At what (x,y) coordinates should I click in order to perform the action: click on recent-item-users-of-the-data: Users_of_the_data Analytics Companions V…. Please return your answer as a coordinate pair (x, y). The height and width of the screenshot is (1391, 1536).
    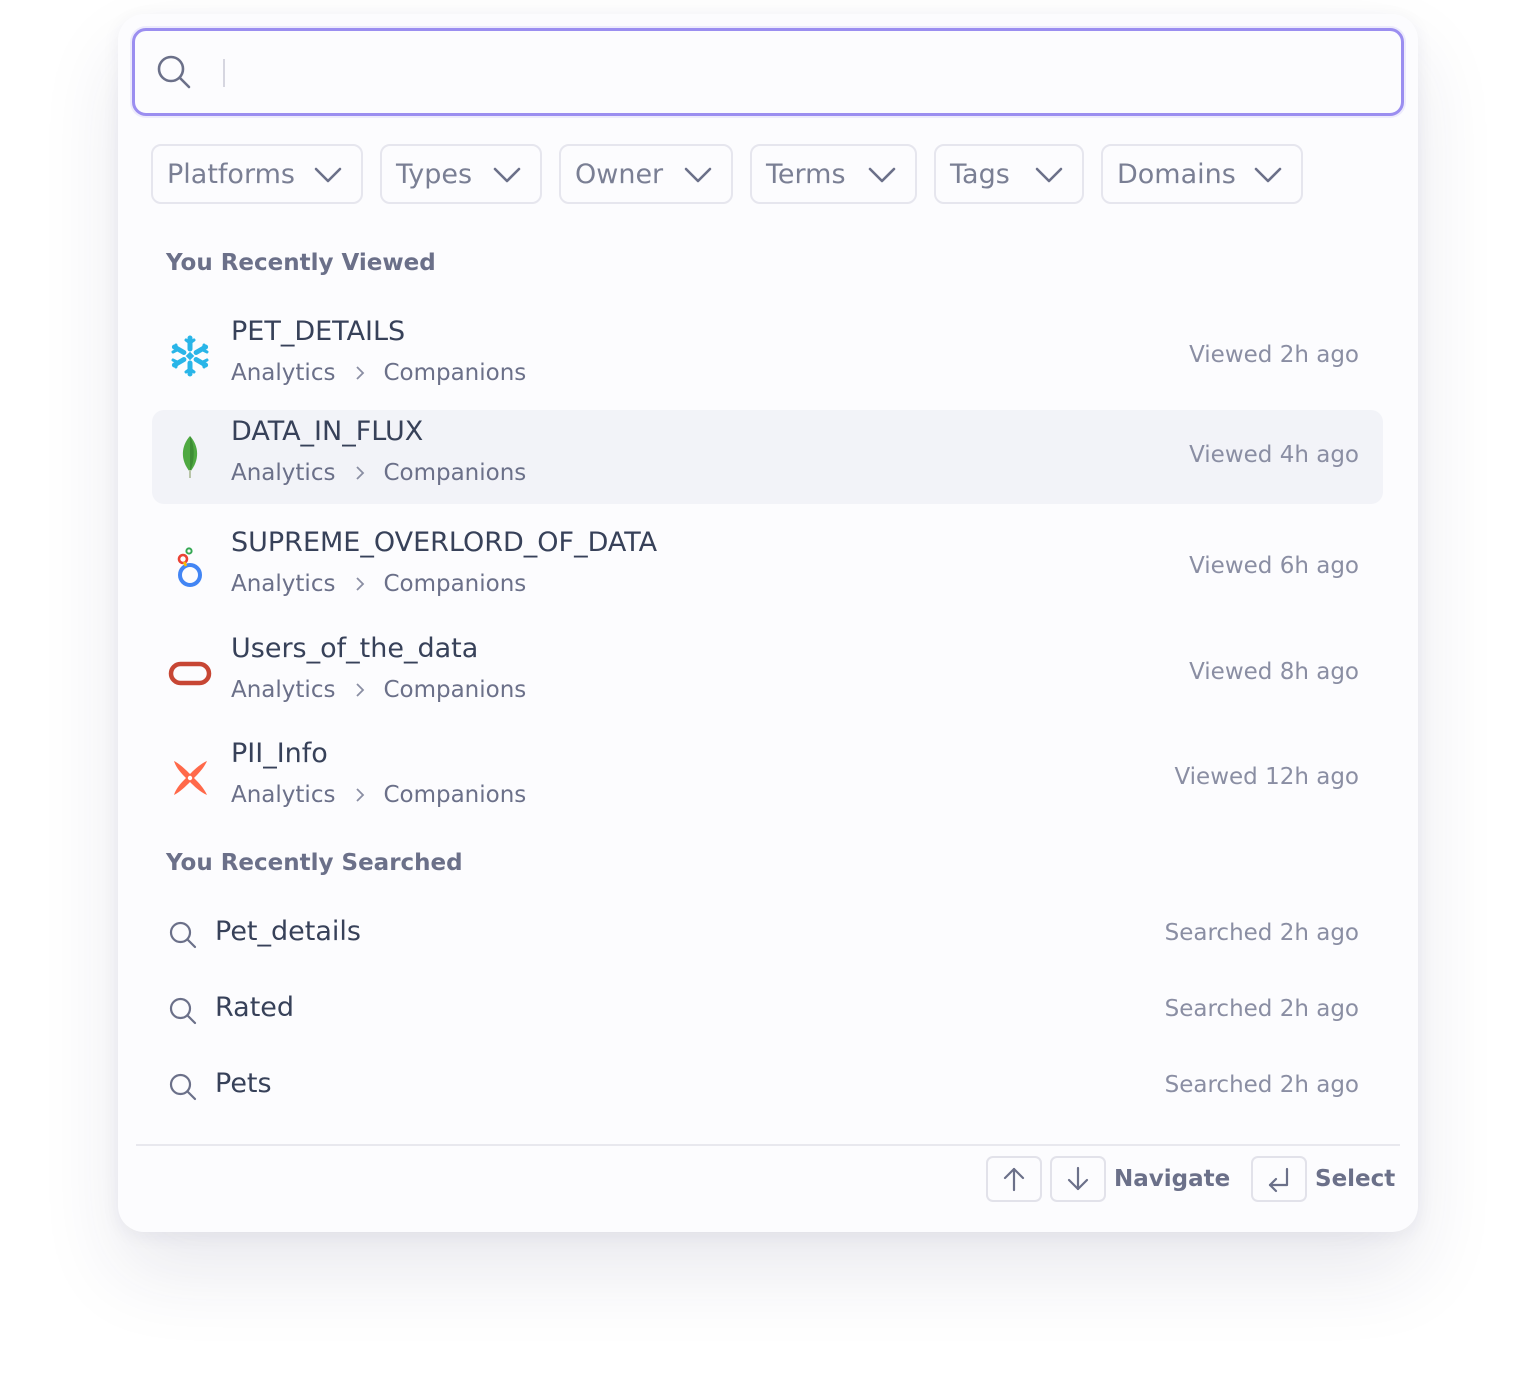
    Looking at the image, I should click on (767, 674).